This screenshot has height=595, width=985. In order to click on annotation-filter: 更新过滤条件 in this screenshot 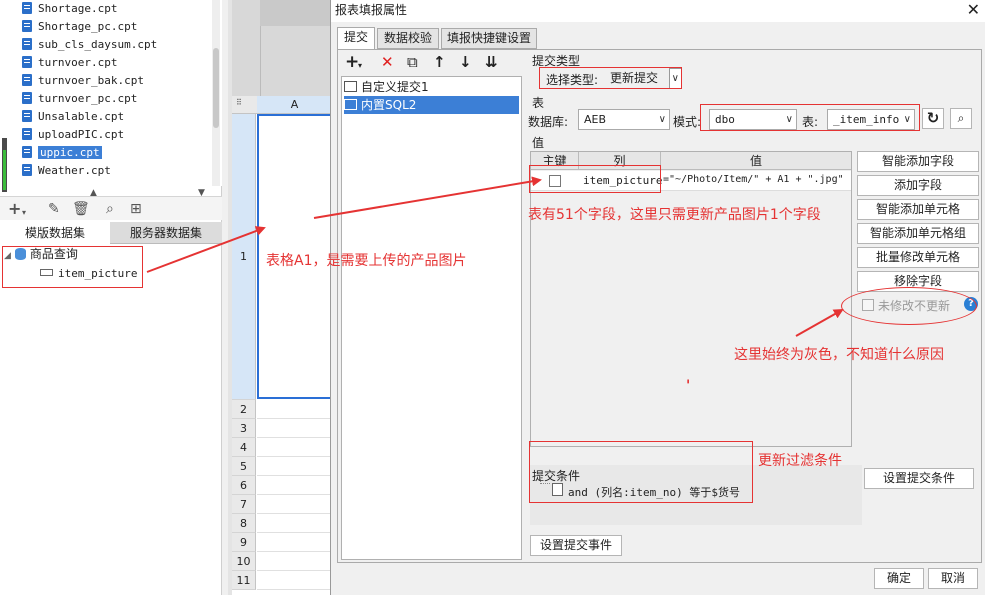, I will do `click(800, 461)`.